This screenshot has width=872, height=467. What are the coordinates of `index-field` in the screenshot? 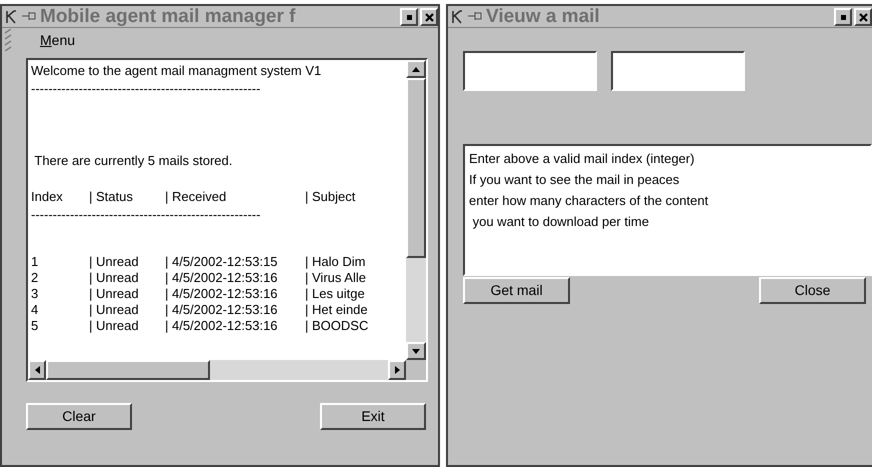 It's located at (530, 71).